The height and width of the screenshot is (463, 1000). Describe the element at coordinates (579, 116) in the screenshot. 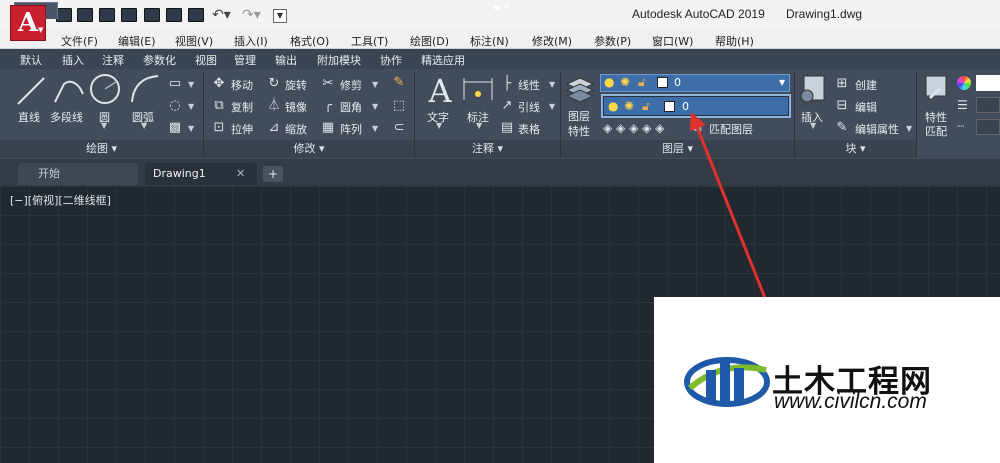

I see `layer-properties-label-1: 图层` at that location.